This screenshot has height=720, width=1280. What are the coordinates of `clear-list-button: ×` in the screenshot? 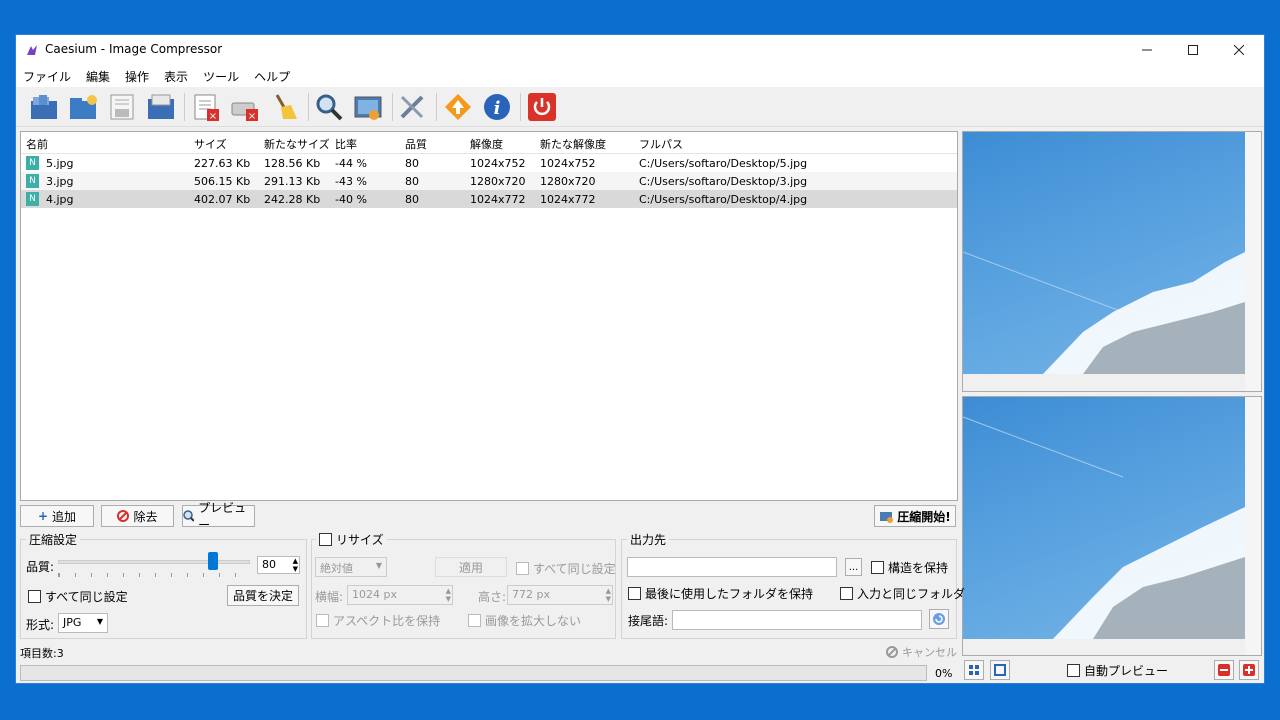 It's located at (245, 107).